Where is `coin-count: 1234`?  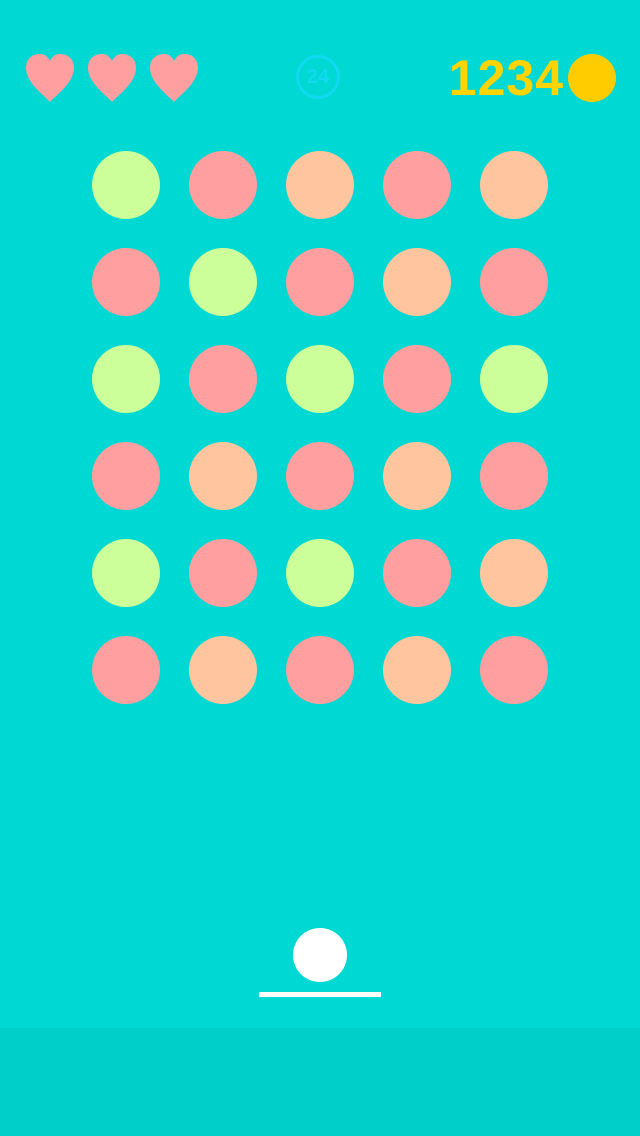
coin-count: 1234 is located at coordinates (506, 78).